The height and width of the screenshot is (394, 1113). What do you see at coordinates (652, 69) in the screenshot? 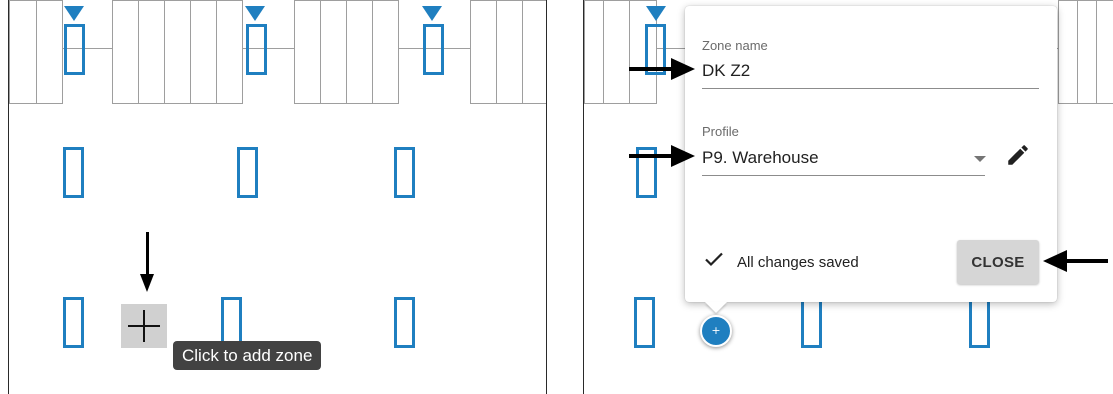
I see `annotation-arrow-zone-name` at bounding box center [652, 69].